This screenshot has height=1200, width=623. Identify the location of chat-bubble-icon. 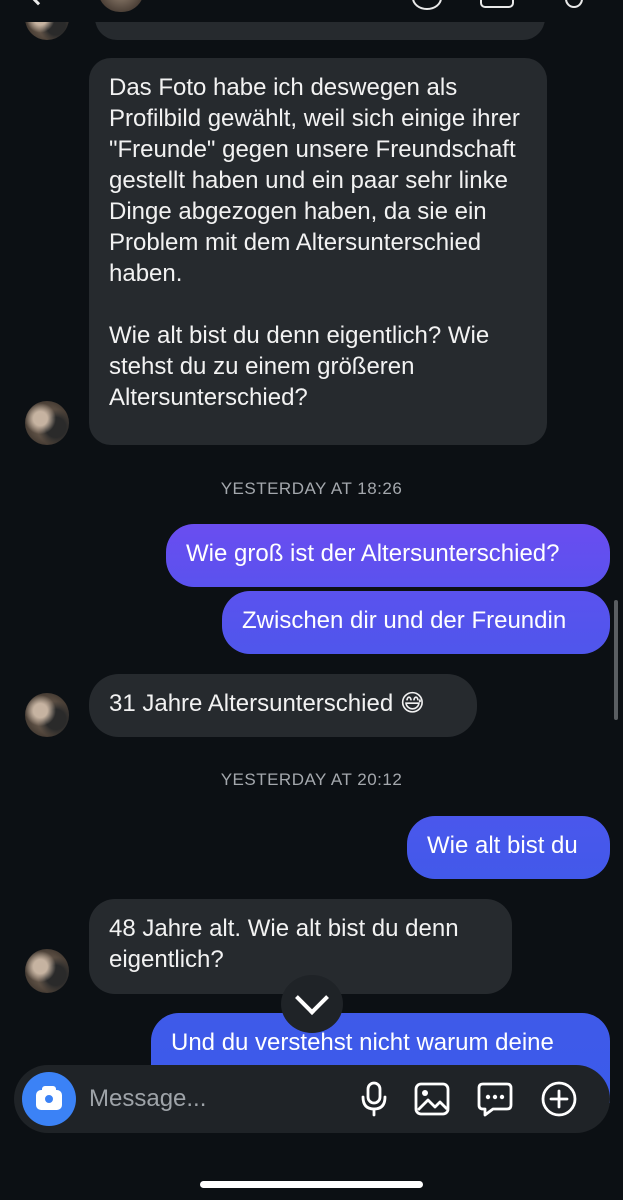
(495, 1099).